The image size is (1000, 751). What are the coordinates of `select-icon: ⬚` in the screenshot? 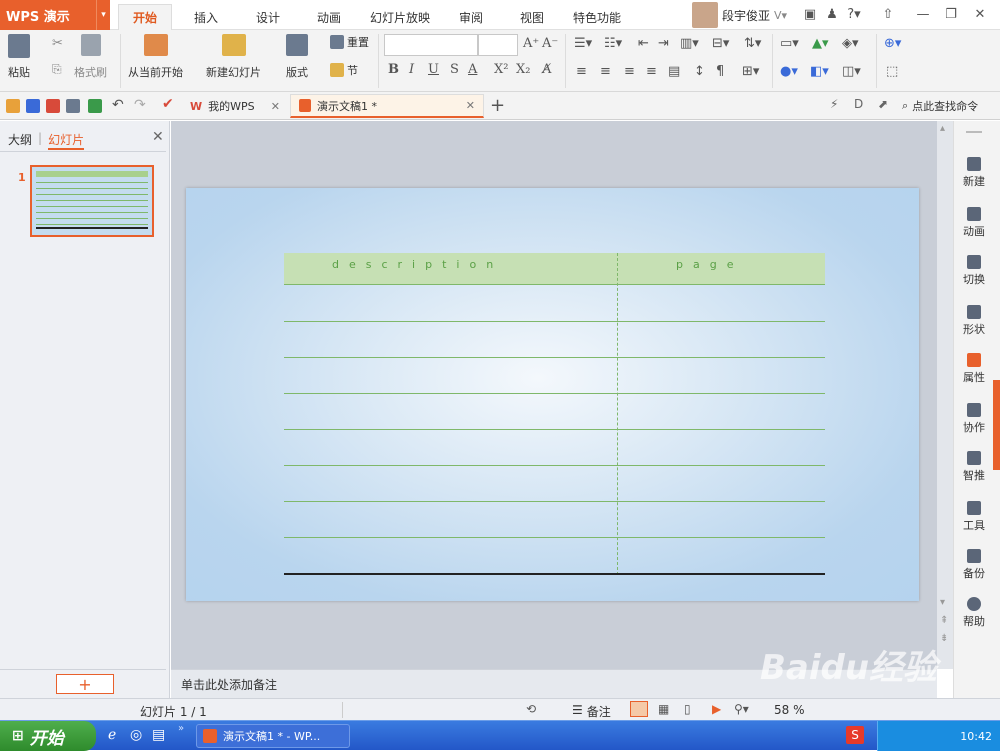 It's located at (892, 71).